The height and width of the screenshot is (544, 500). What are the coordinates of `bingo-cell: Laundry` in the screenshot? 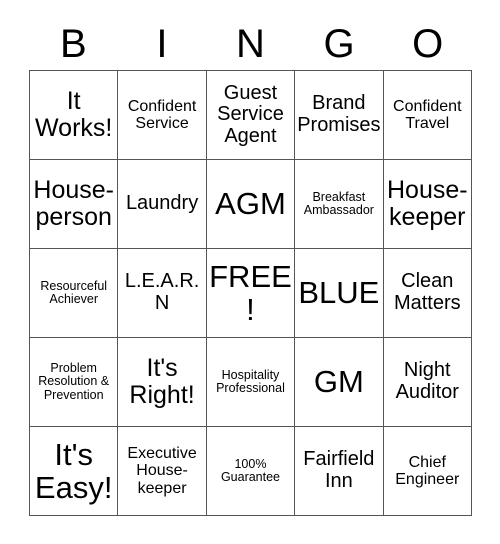 It's located at (162, 204).